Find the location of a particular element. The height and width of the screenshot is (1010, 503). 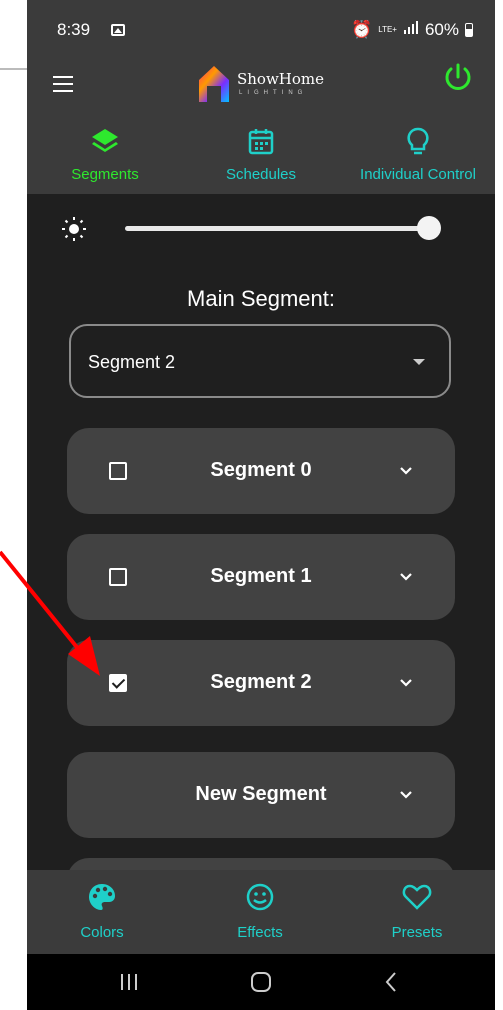

caret-down-icon is located at coordinates (419, 362).